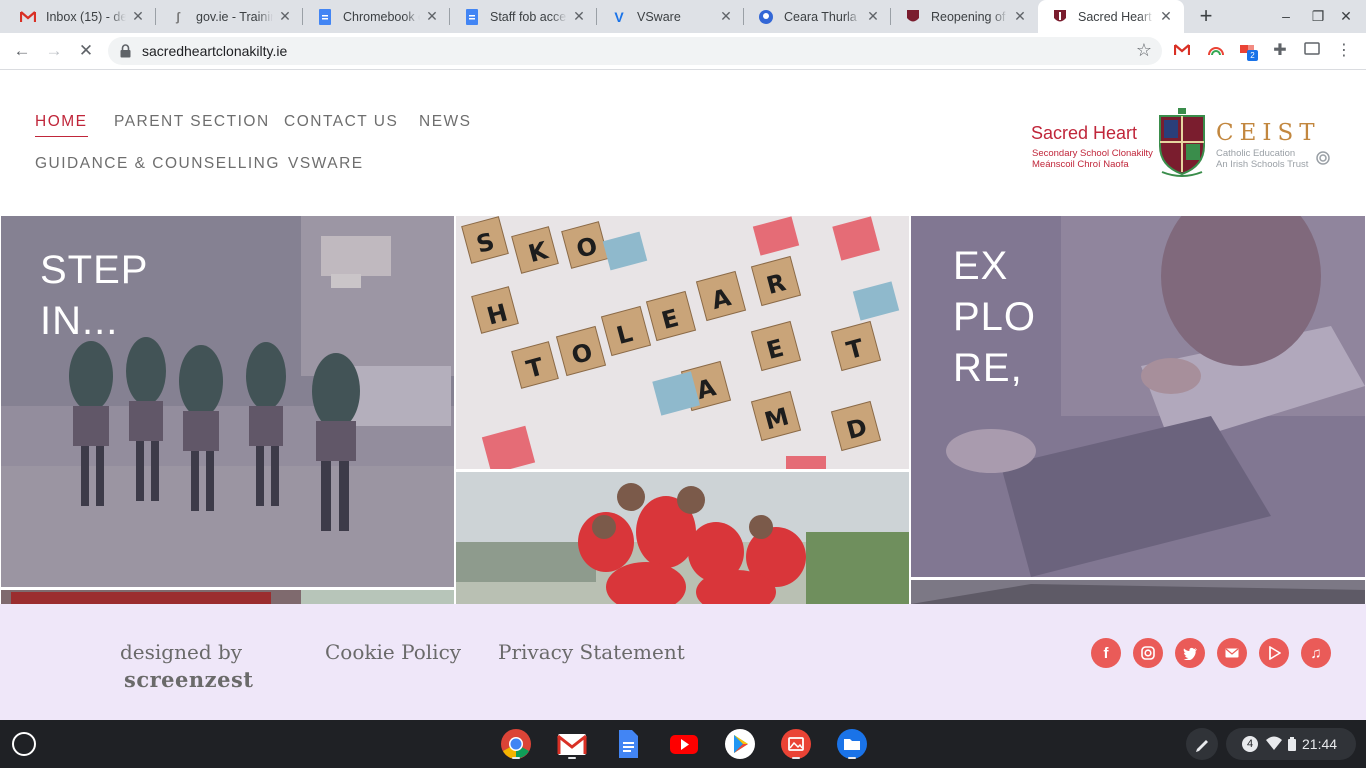  Describe the element at coordinates (591, 652) in the screenshot. I see `privacy-statement-link: Privacy Statement` at that location.